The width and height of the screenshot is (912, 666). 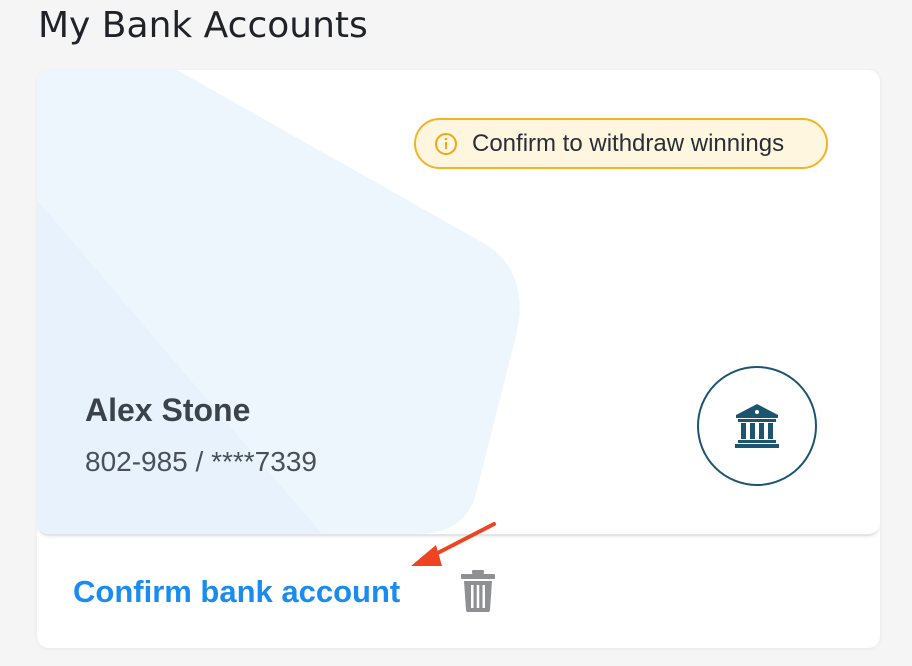 I want to click on trash-icon, so click(x=478, y=591).